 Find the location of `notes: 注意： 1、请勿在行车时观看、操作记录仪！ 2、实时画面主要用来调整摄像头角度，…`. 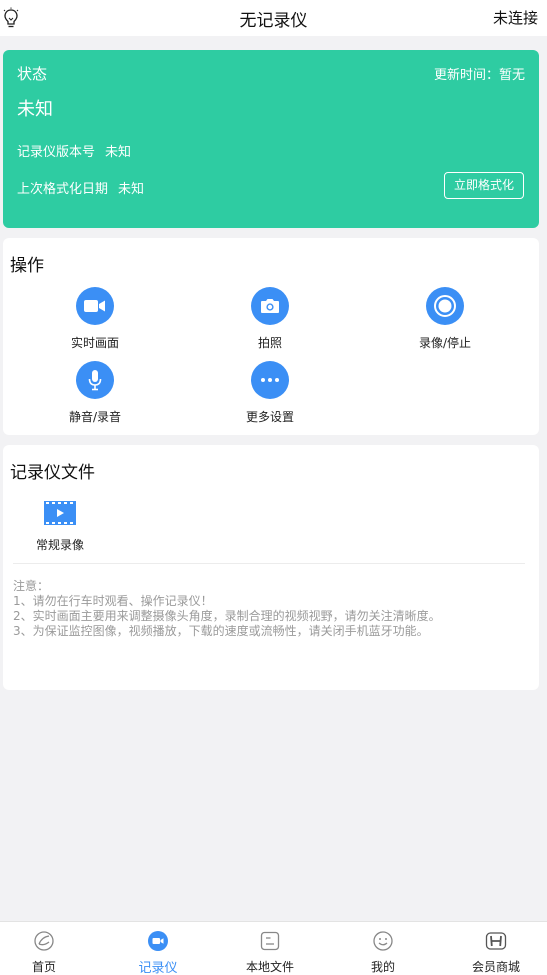

notes: 注意： 1、请勿在行车时观看、操作记录仪！ 2、实时画面主要用来调整摄像头角度，… is located at coordinates (227, 609).